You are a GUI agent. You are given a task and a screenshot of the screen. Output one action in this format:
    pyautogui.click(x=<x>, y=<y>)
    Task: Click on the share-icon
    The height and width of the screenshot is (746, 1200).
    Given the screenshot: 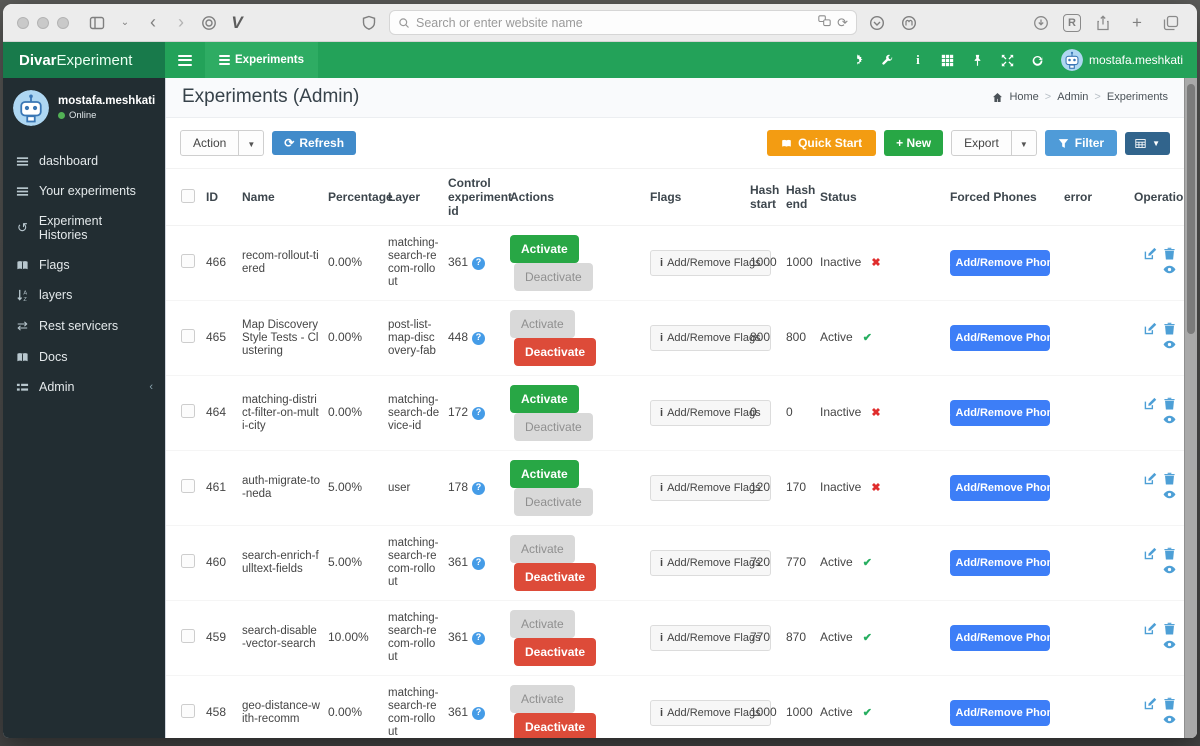 What is the action you would take?
    pyautogui.click(x=1103, y=23)
    